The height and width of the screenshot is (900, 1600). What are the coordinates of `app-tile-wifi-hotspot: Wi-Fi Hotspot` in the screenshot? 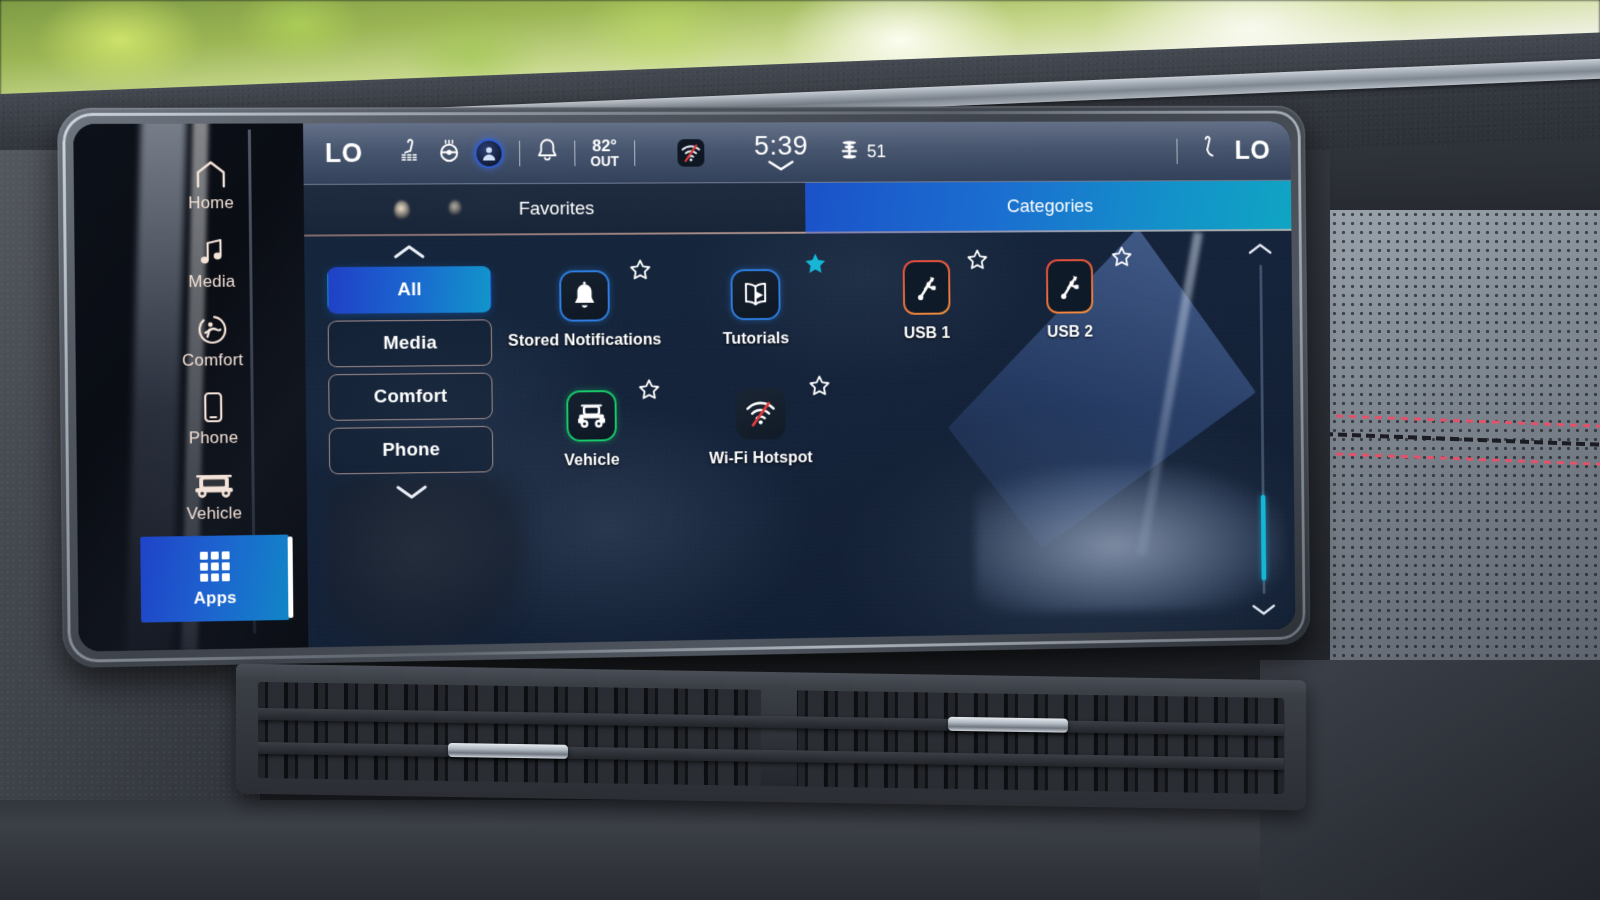 It's located at (761, 428).